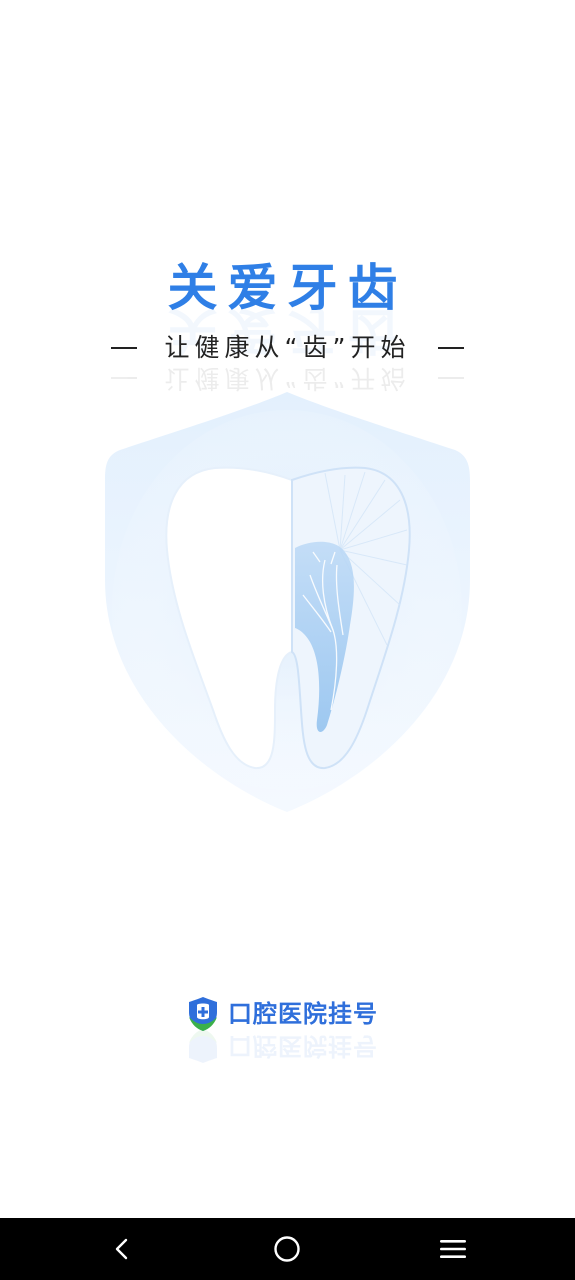 The image size is (575, 1280). What do you see at coordinates (303, 1046) in the screenshot?
I see `brand-name-reflection: 口腔医院挂号` at bounding box center [303, 1046].